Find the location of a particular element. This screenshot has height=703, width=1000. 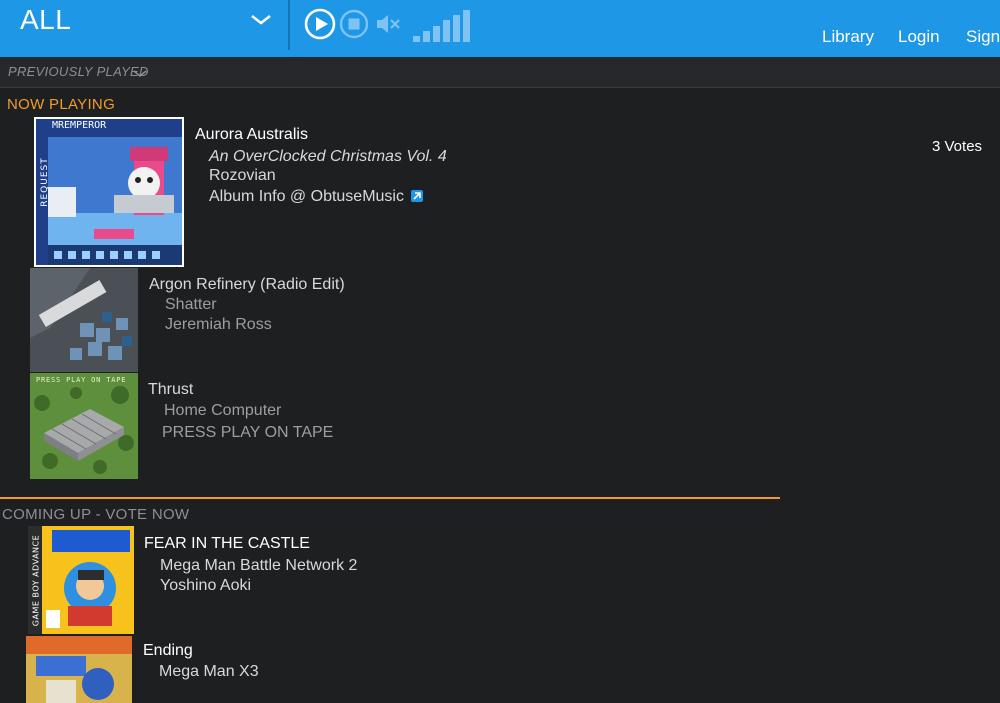

album-info-label: Album Info @ ObtuseMusic is located at coordinates (306, 196).